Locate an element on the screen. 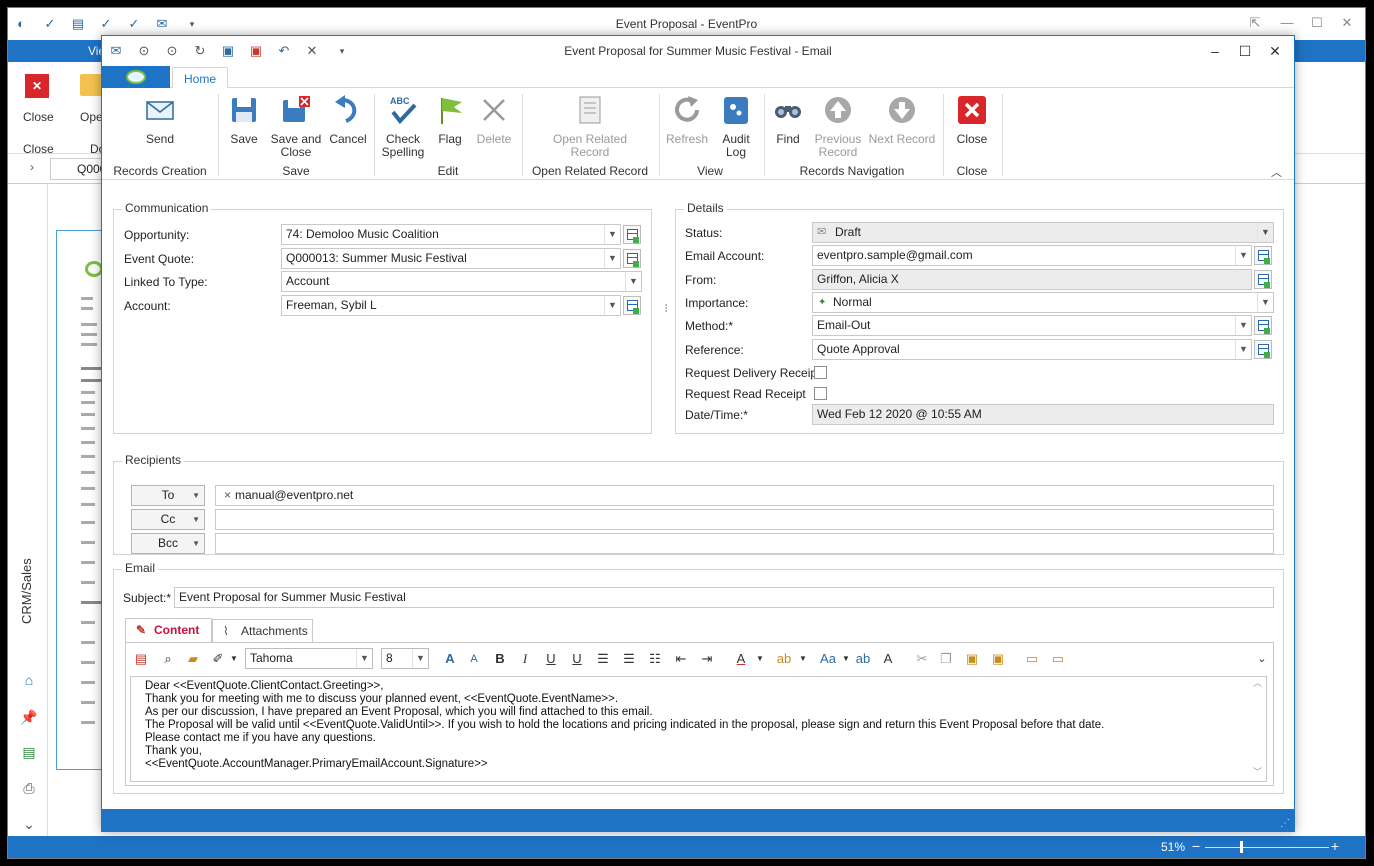 This screenshot has width=1374, height=866. opportunity-field: 74: Demoloo Music Coalition ▼ is located at coordinates (451, 234).